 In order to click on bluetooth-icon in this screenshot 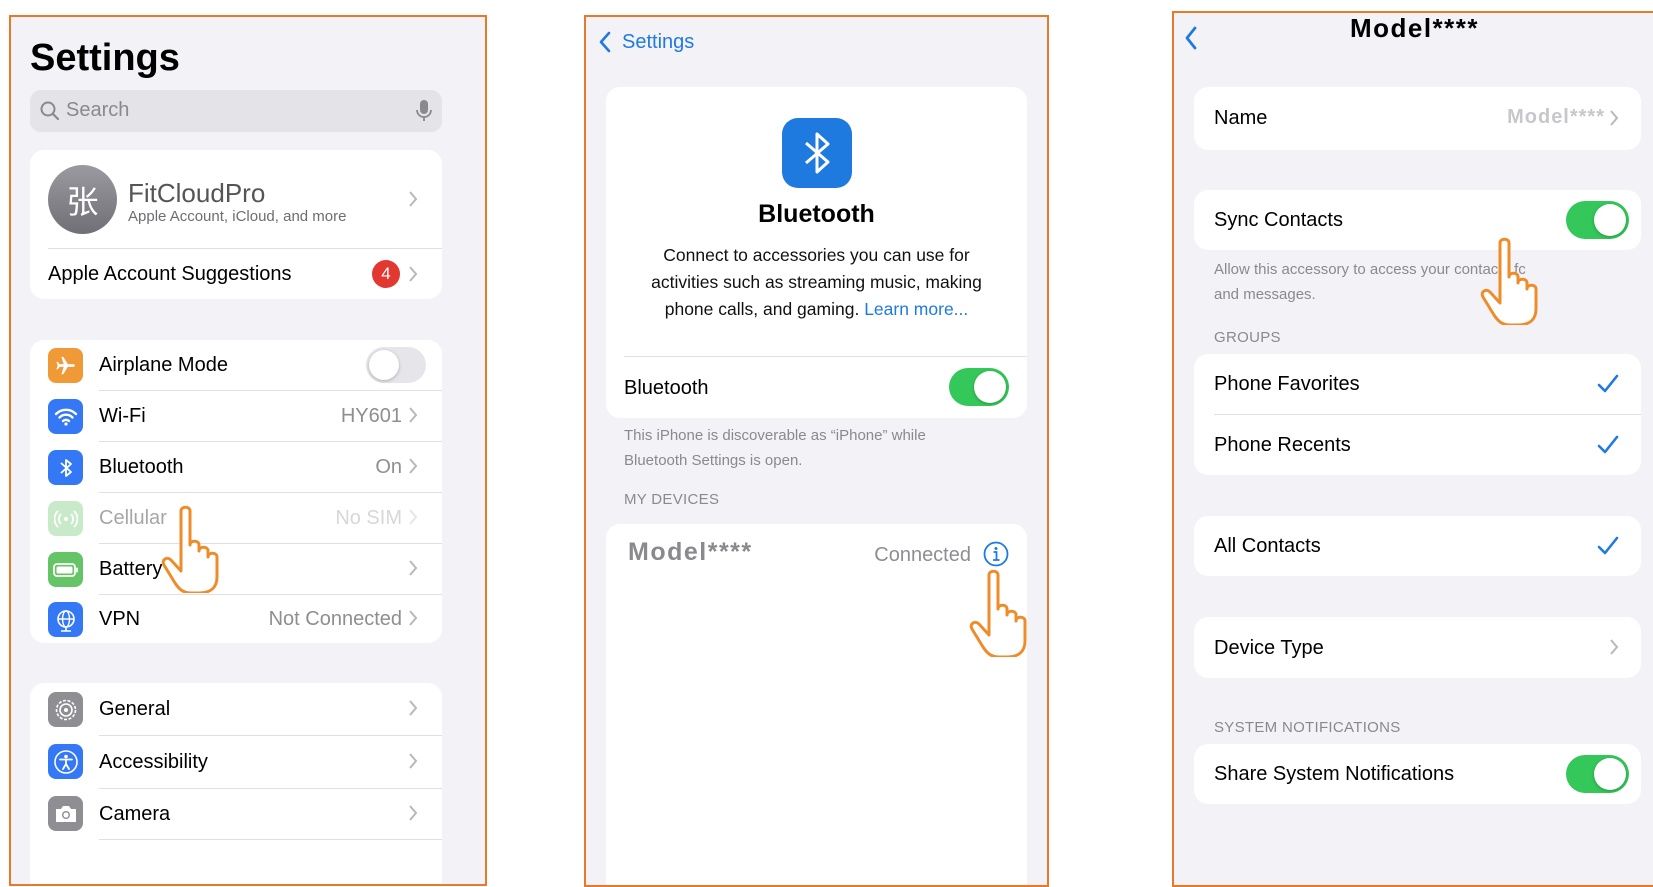, I will do `click(65, 467)`.